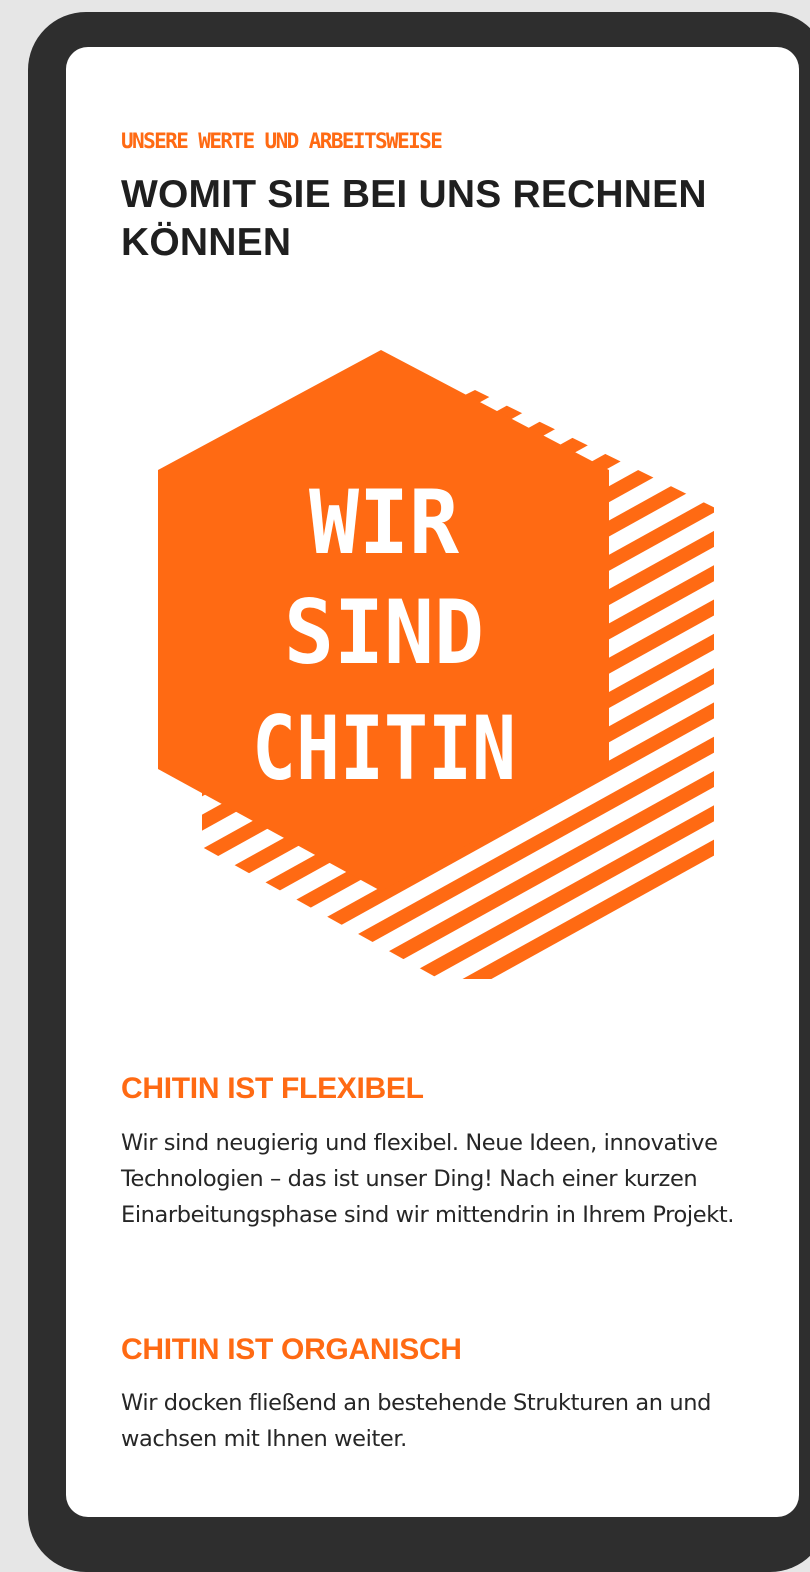 The width and height of the screenshot is (810, 1572). What do you see at coordinates (384, 632) in the screenshot?
I see `logo-text-line-2: SIND` at bounding box center [384, 632].